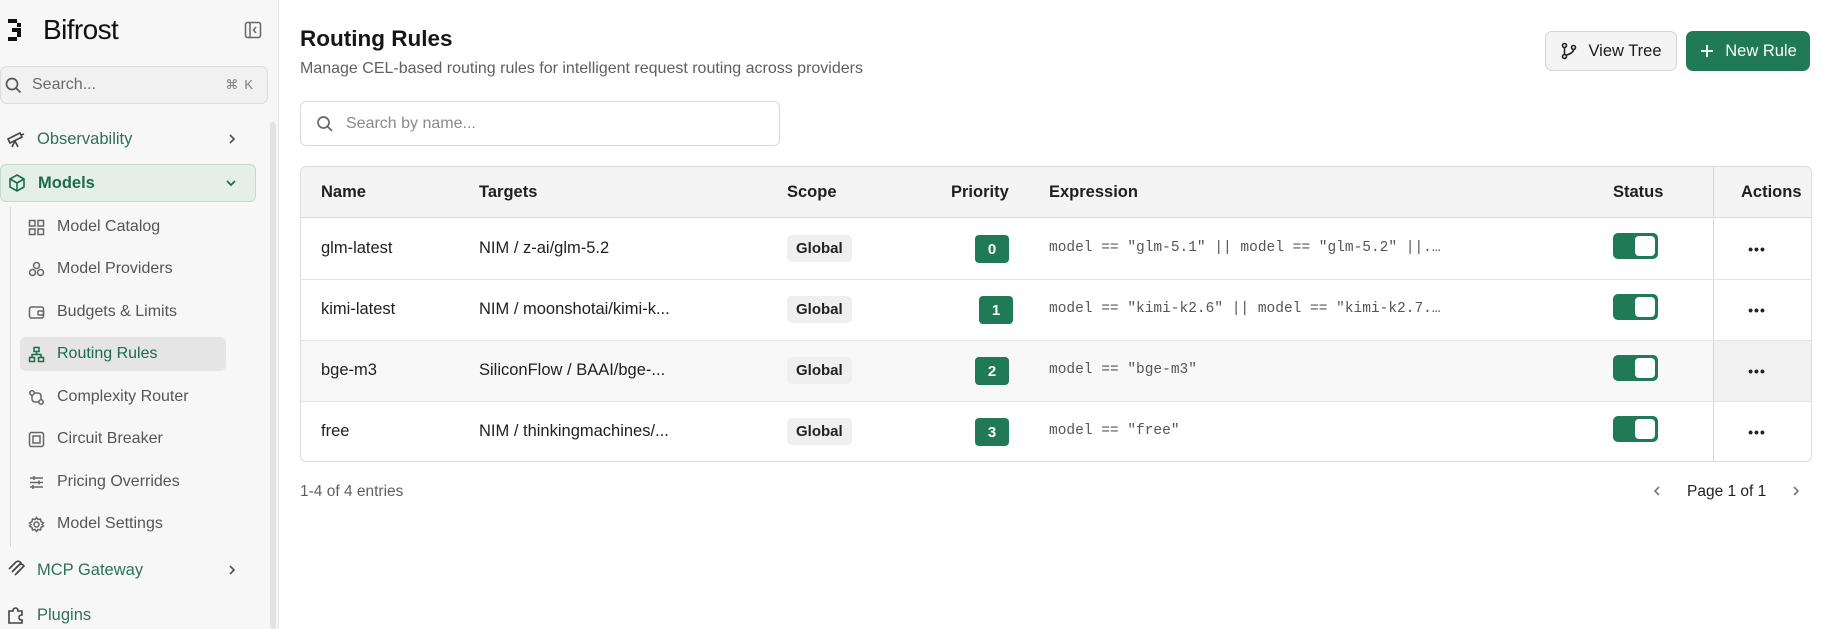 This screenshot has width=1825, height=629. What do you see at coordinates (544, 248) in the screenshot?
I see `rule-targets: NIM / z-ai/glm-5.2` at bounding box center [544, 248].